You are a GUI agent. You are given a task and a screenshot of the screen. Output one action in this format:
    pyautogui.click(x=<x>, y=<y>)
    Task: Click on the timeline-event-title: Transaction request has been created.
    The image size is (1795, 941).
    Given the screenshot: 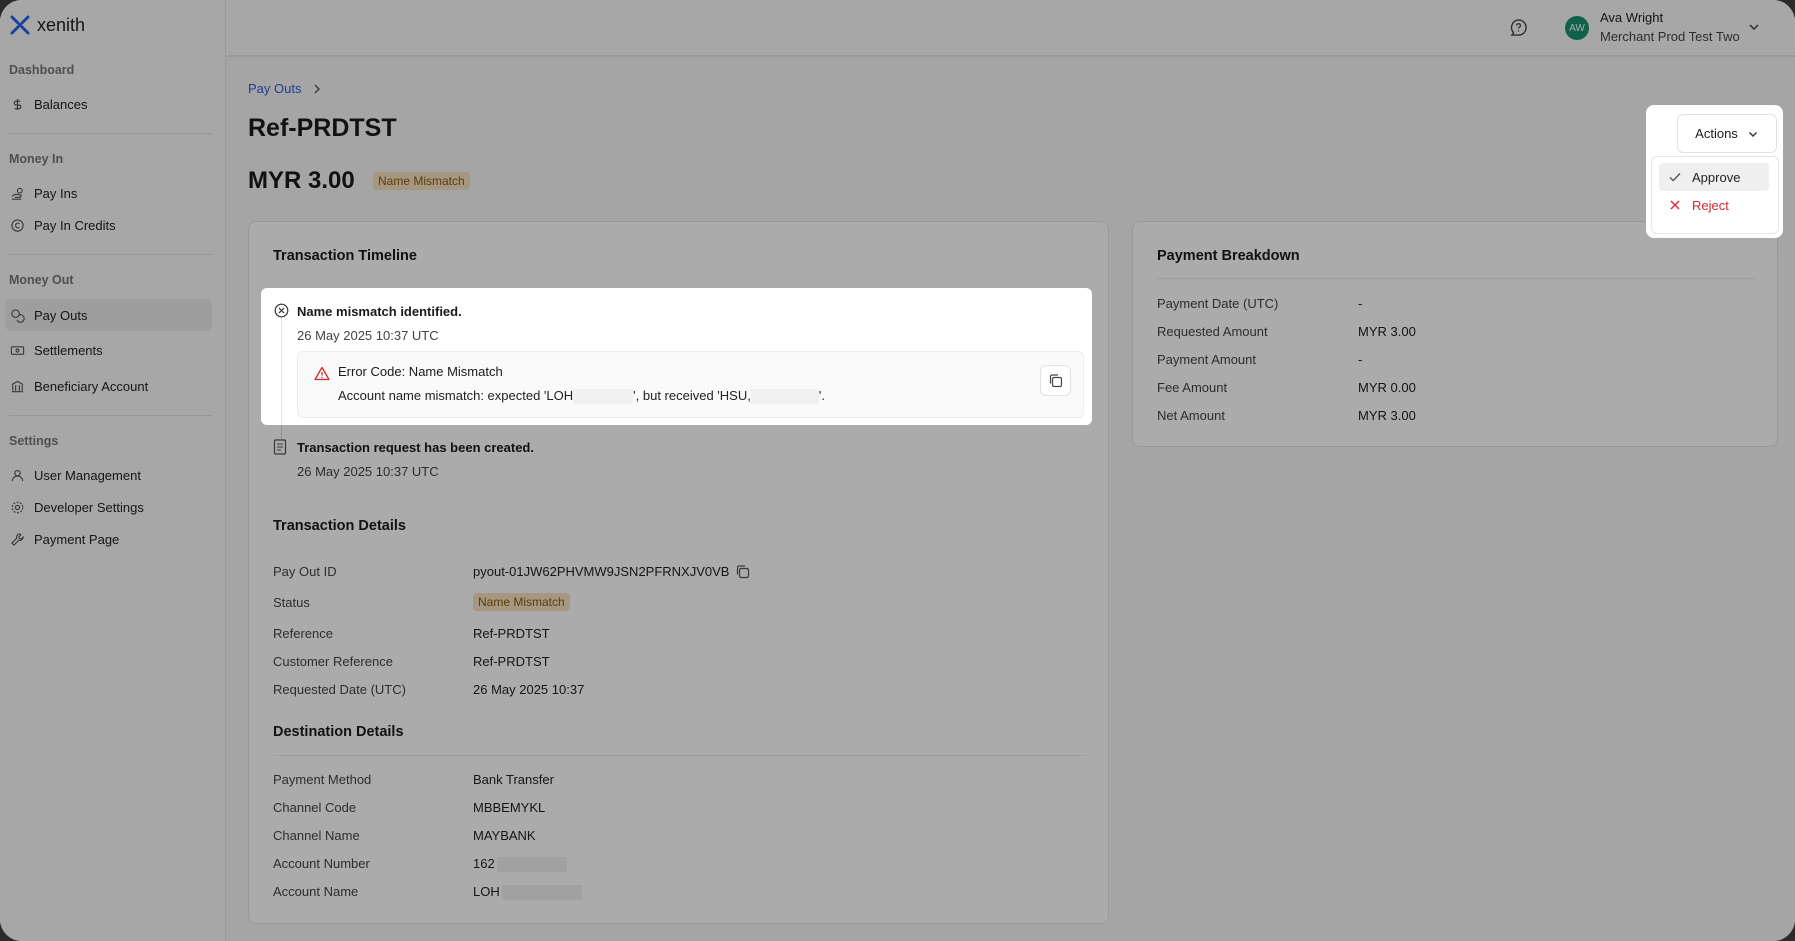 What is the action you would take?
    pyautogui.click(x=415, y=447)
    